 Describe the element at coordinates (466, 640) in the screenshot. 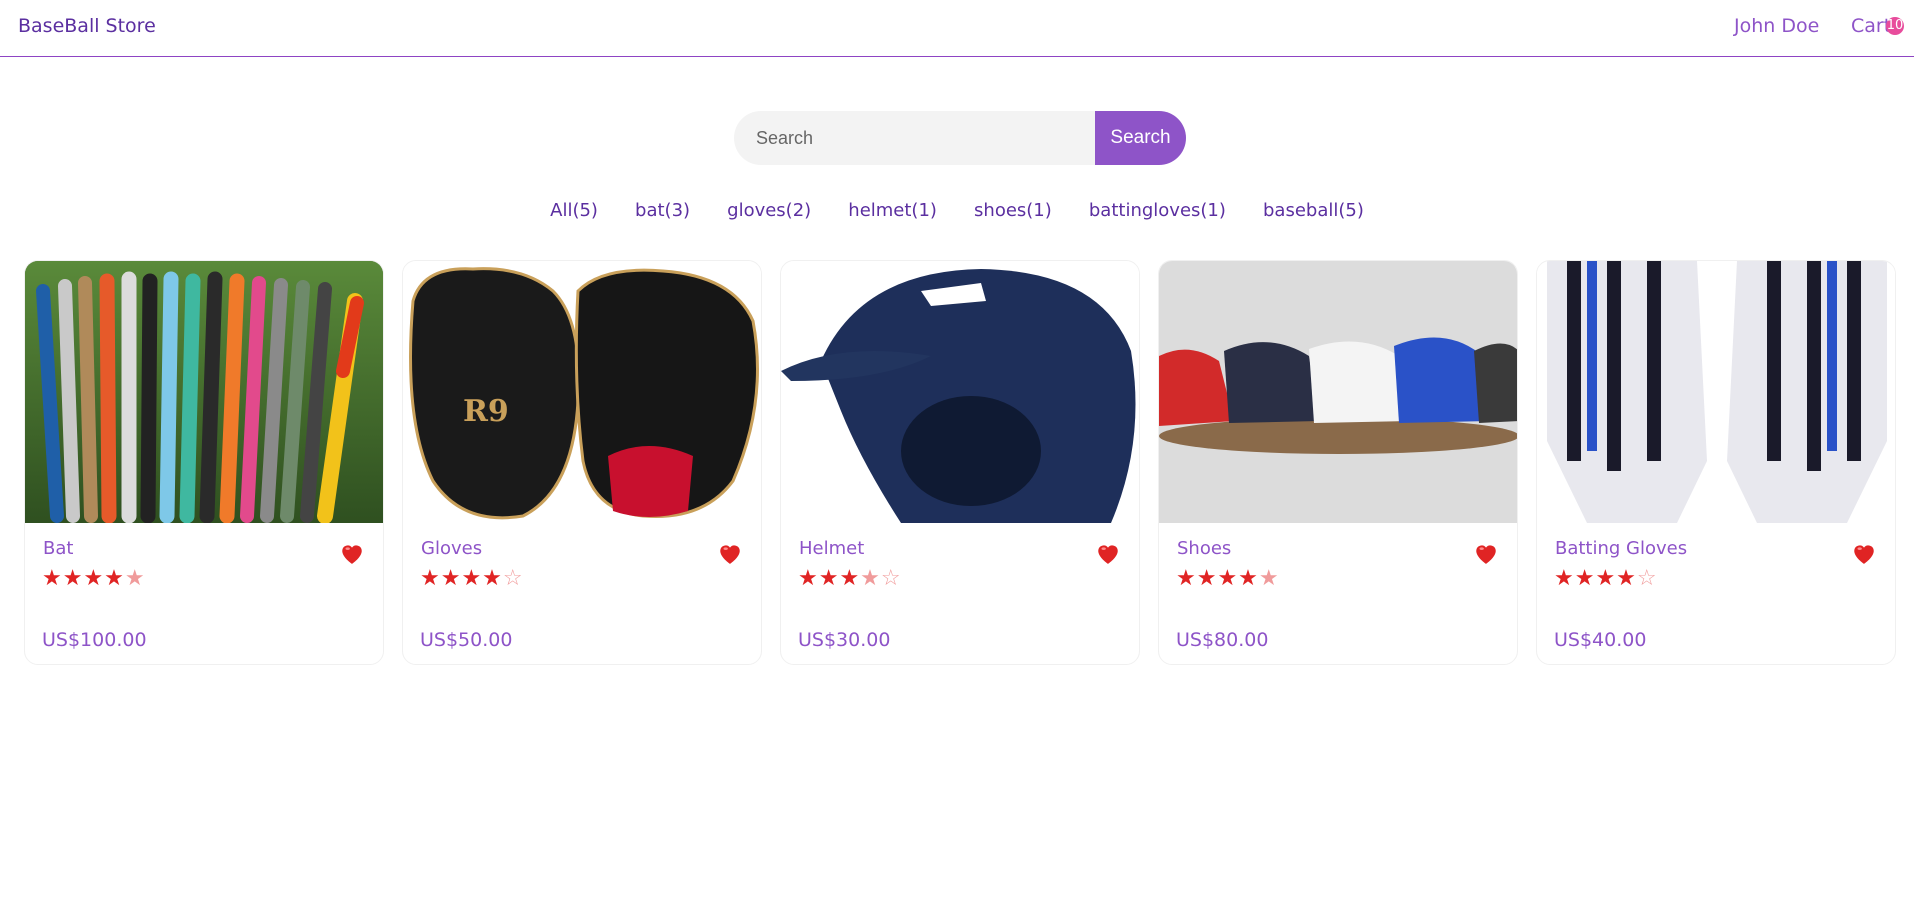

I see `product-price: US$50.00` at that location.